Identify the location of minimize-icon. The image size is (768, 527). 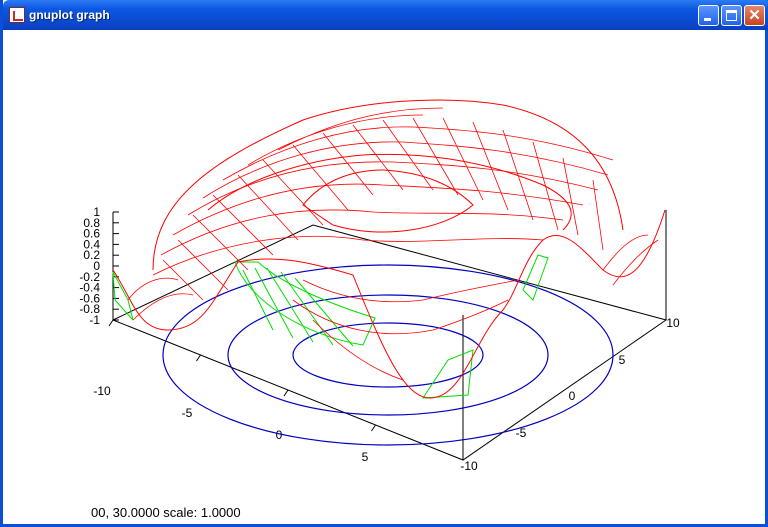
(707, 19).